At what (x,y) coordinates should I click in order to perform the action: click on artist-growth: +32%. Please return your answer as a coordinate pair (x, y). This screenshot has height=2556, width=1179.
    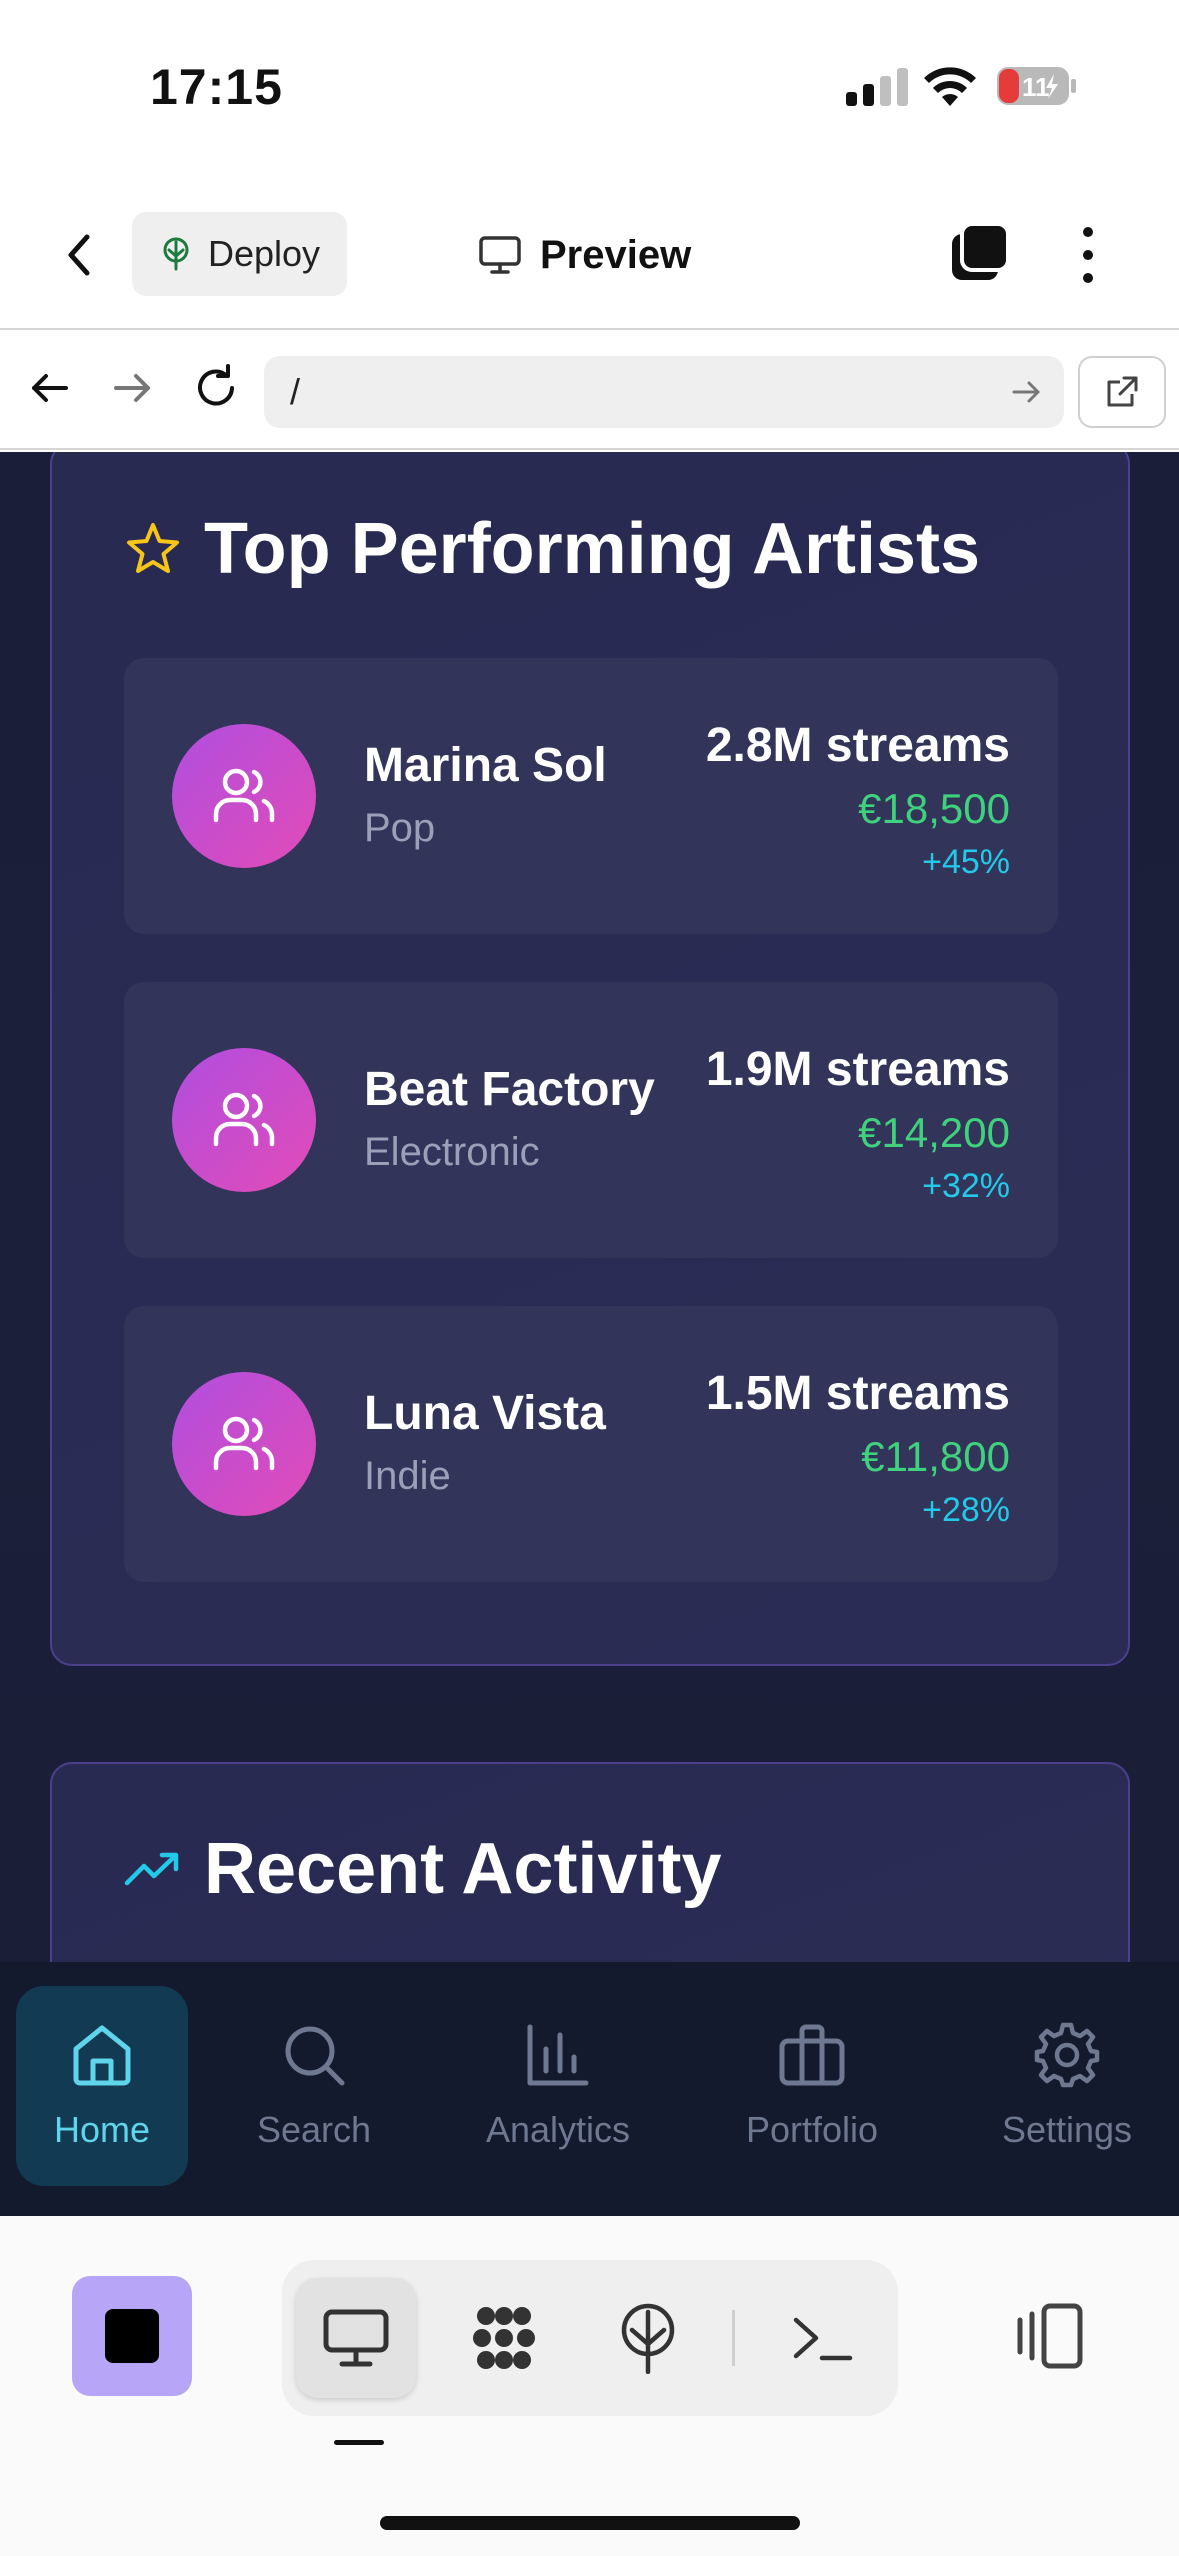
    Looking at the image, I should click on (966, 1186).